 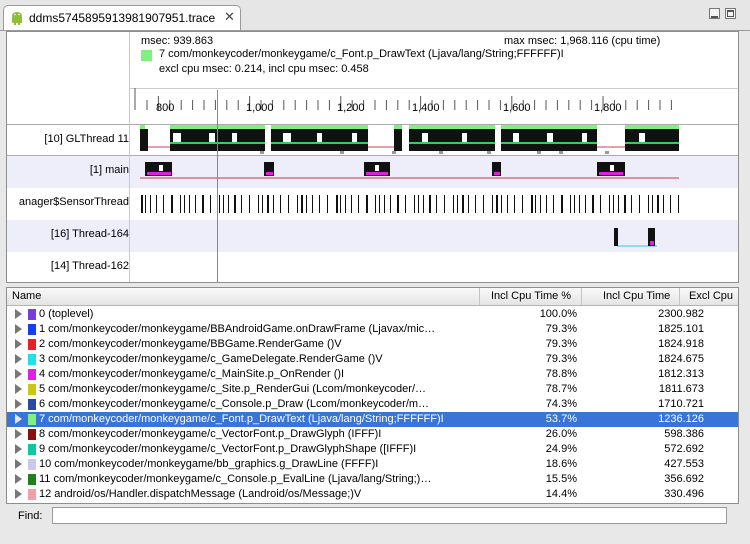 I want to click on incl-time-cell: 330.496, so click(x=684, y=494).